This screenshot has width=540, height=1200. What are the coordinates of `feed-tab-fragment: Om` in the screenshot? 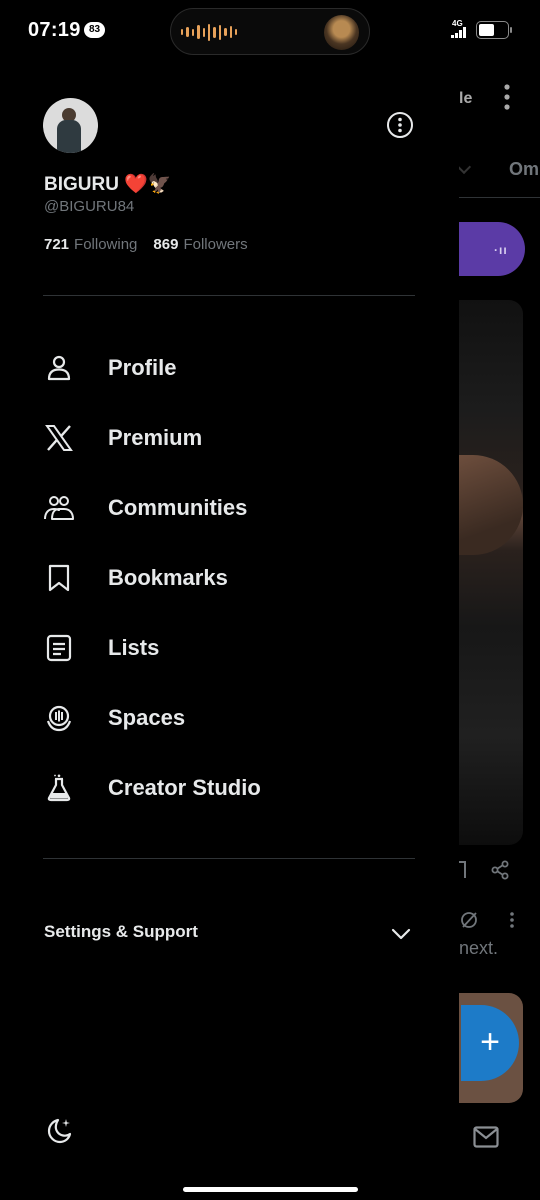 It's located at (524, 169).